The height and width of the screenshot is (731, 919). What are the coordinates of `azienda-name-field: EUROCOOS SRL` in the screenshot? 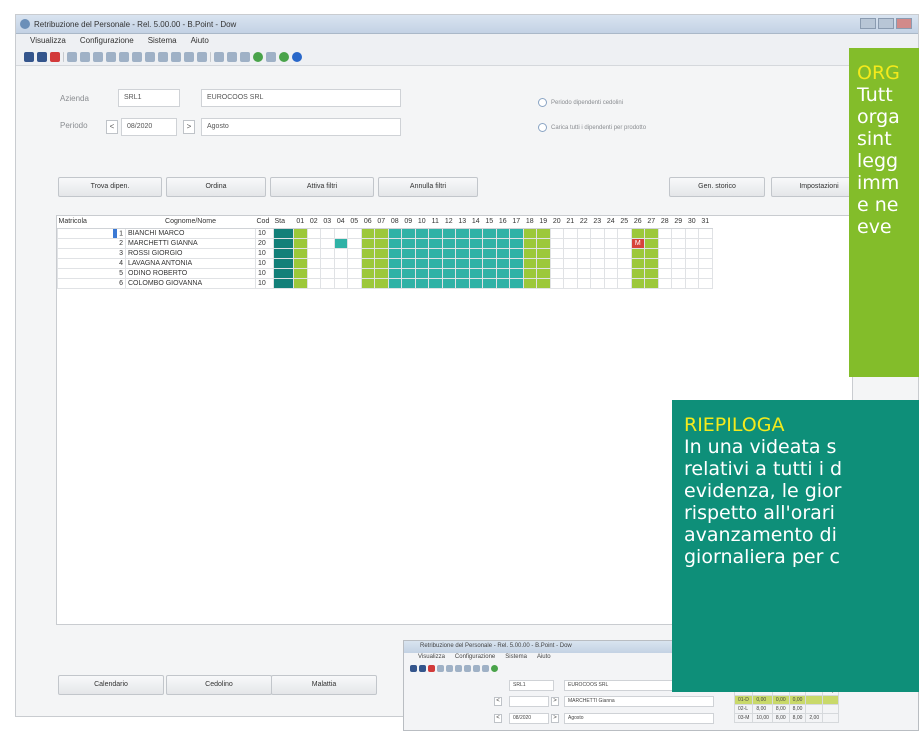 It's located at (301, 98).